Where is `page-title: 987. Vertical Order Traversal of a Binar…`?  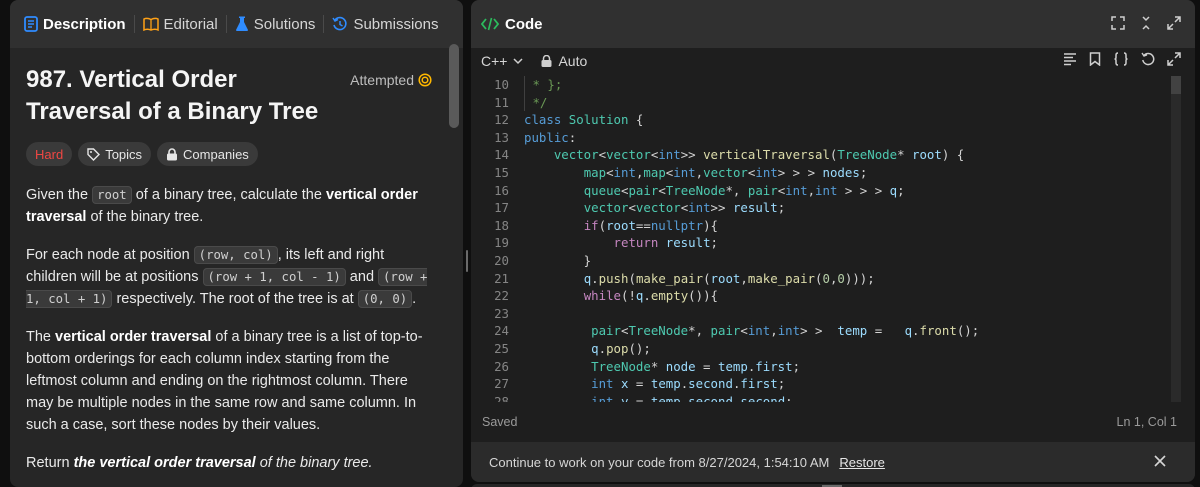 page-title: 987. Vertical Order Traversal of a Binar… is located at coordinates (186, 96).